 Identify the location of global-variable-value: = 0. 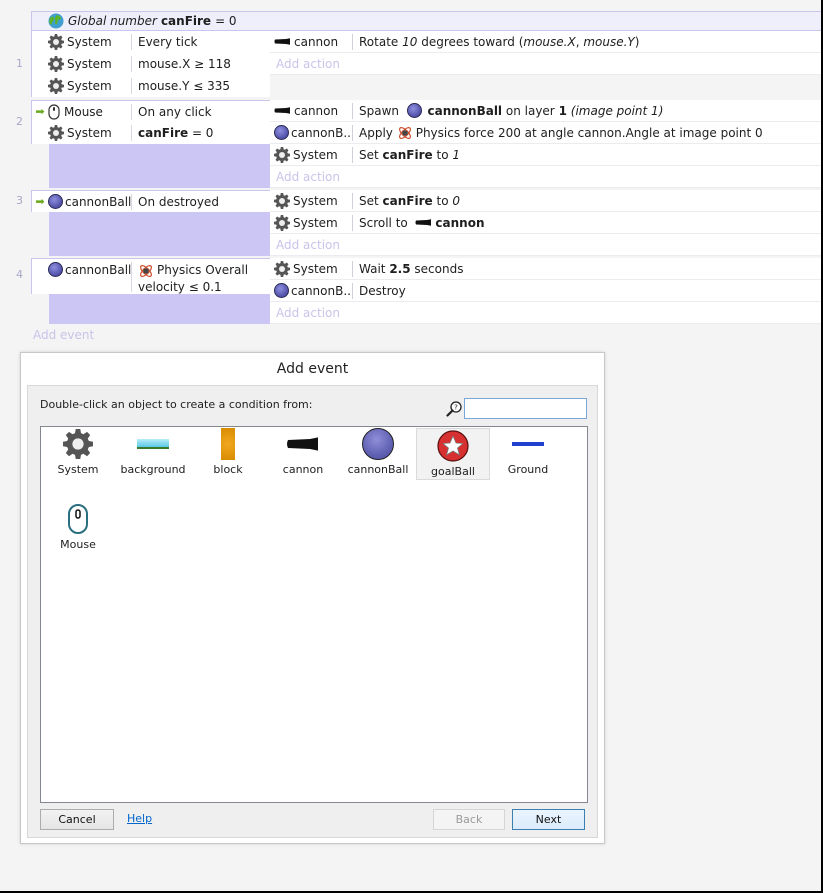
(226, 21).